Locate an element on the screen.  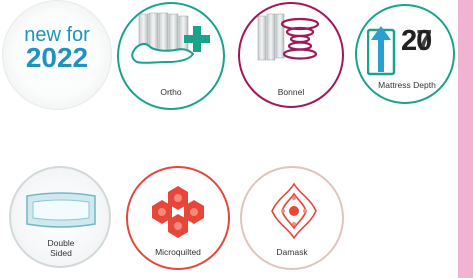
feature-ortho: Ortho is located at coordinates (171, 56).